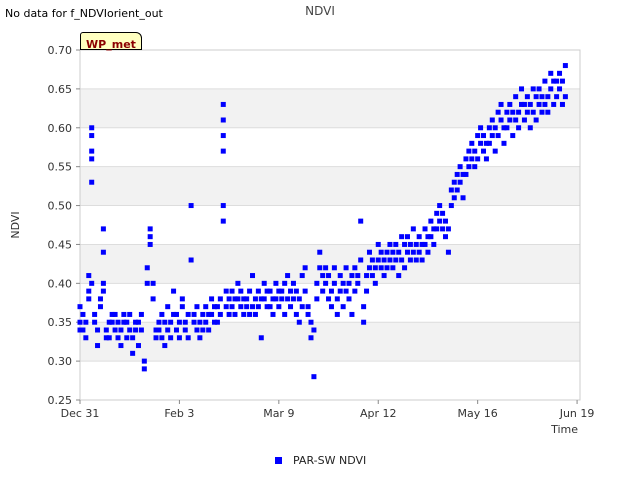 The width and height of the screenshot is (640, 480). I want to click on x-tick-label: Feb 3, so click(179, 413).